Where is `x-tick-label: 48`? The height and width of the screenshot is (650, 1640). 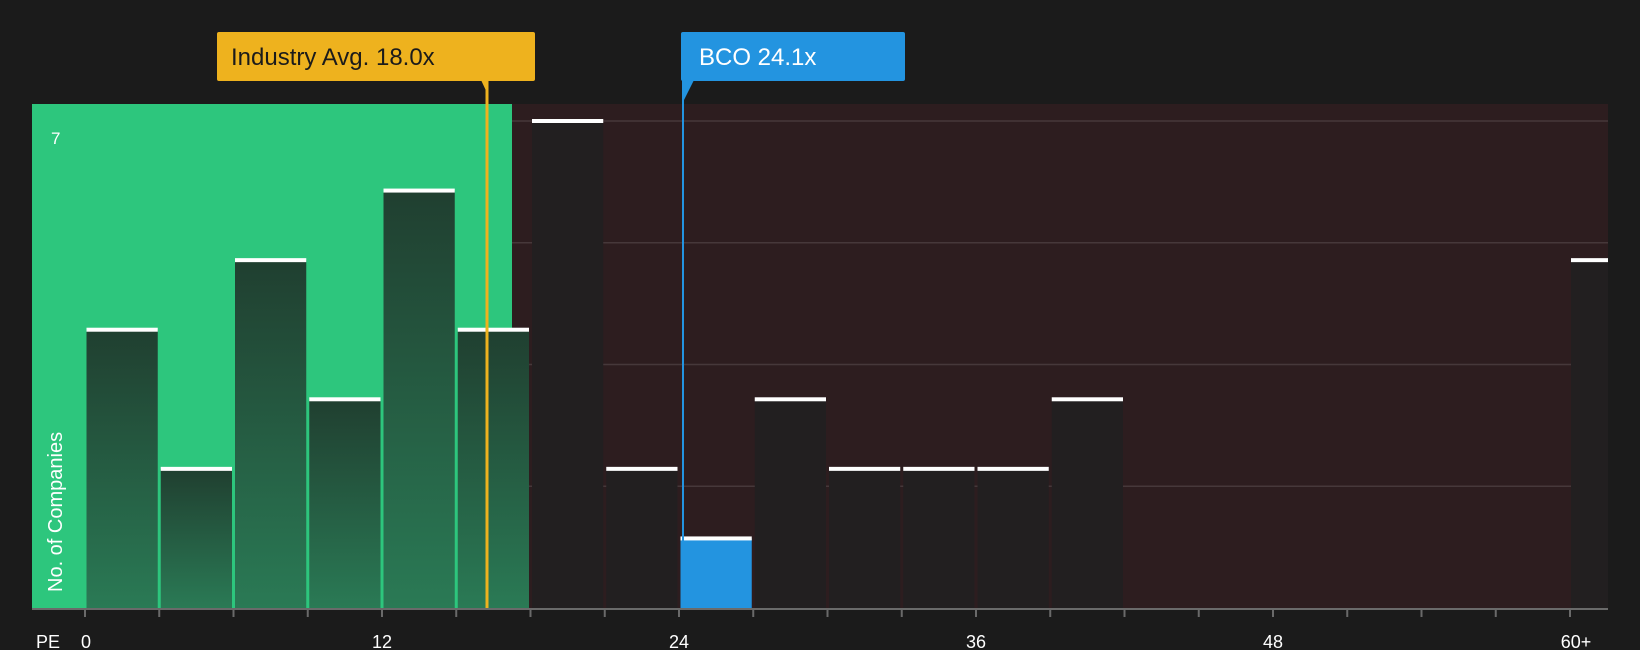
x-tick-label: 48 is located at coordinates (1273, 641).